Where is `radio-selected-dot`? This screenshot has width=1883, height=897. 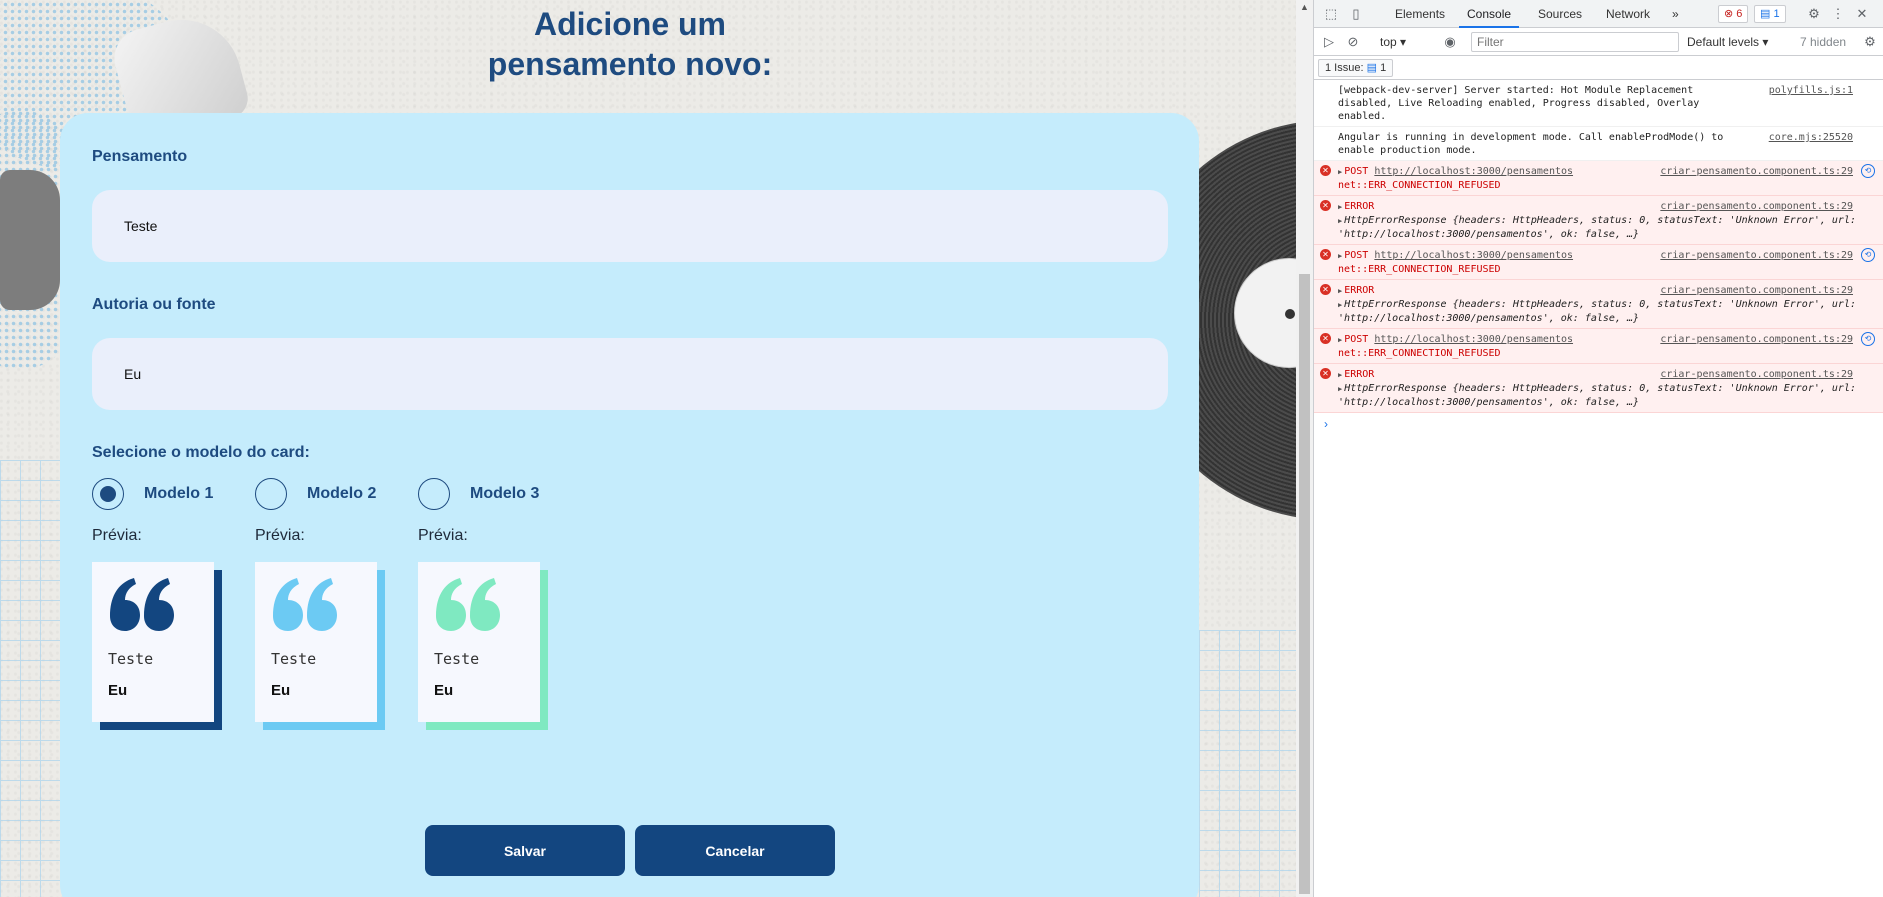
radio-selected-dot is located at coordinates (108, 494).